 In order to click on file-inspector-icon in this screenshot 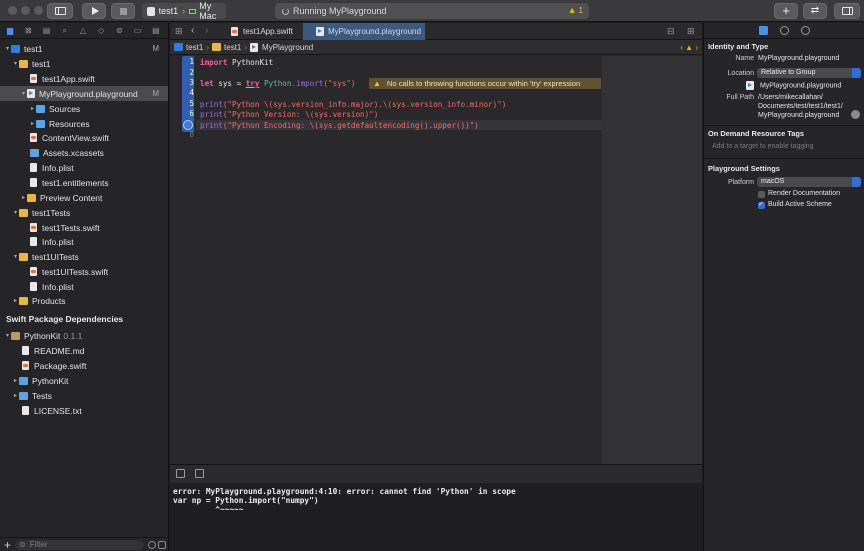, I will do `click(763, 30)`.